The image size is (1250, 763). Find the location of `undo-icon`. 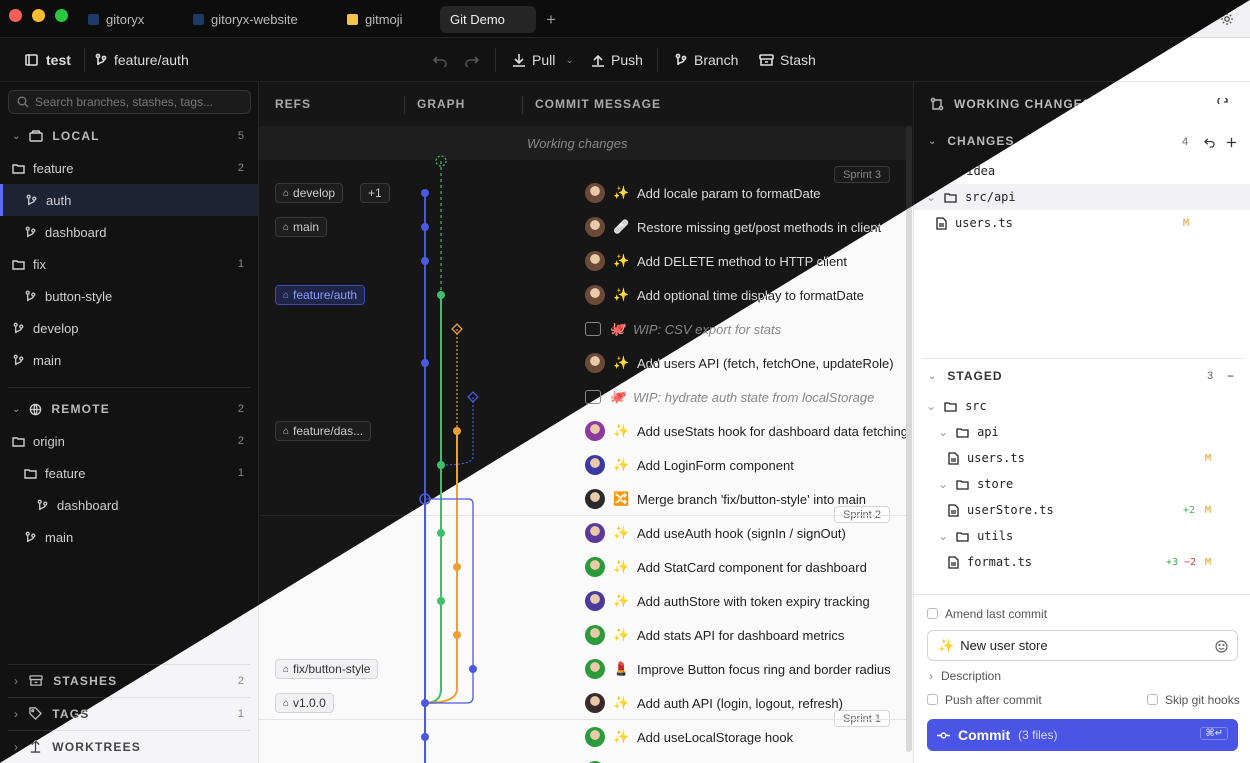

undo-icon is located at coordinates (440, 61).